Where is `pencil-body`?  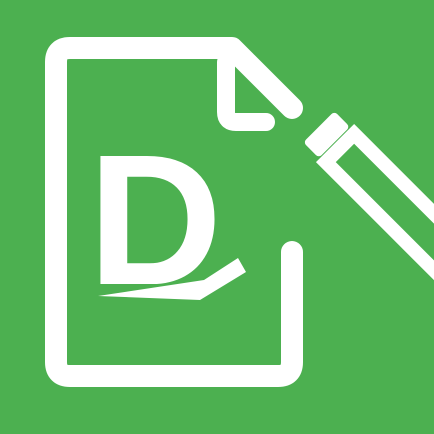
pencil-body is located at coordinates (374, 208).